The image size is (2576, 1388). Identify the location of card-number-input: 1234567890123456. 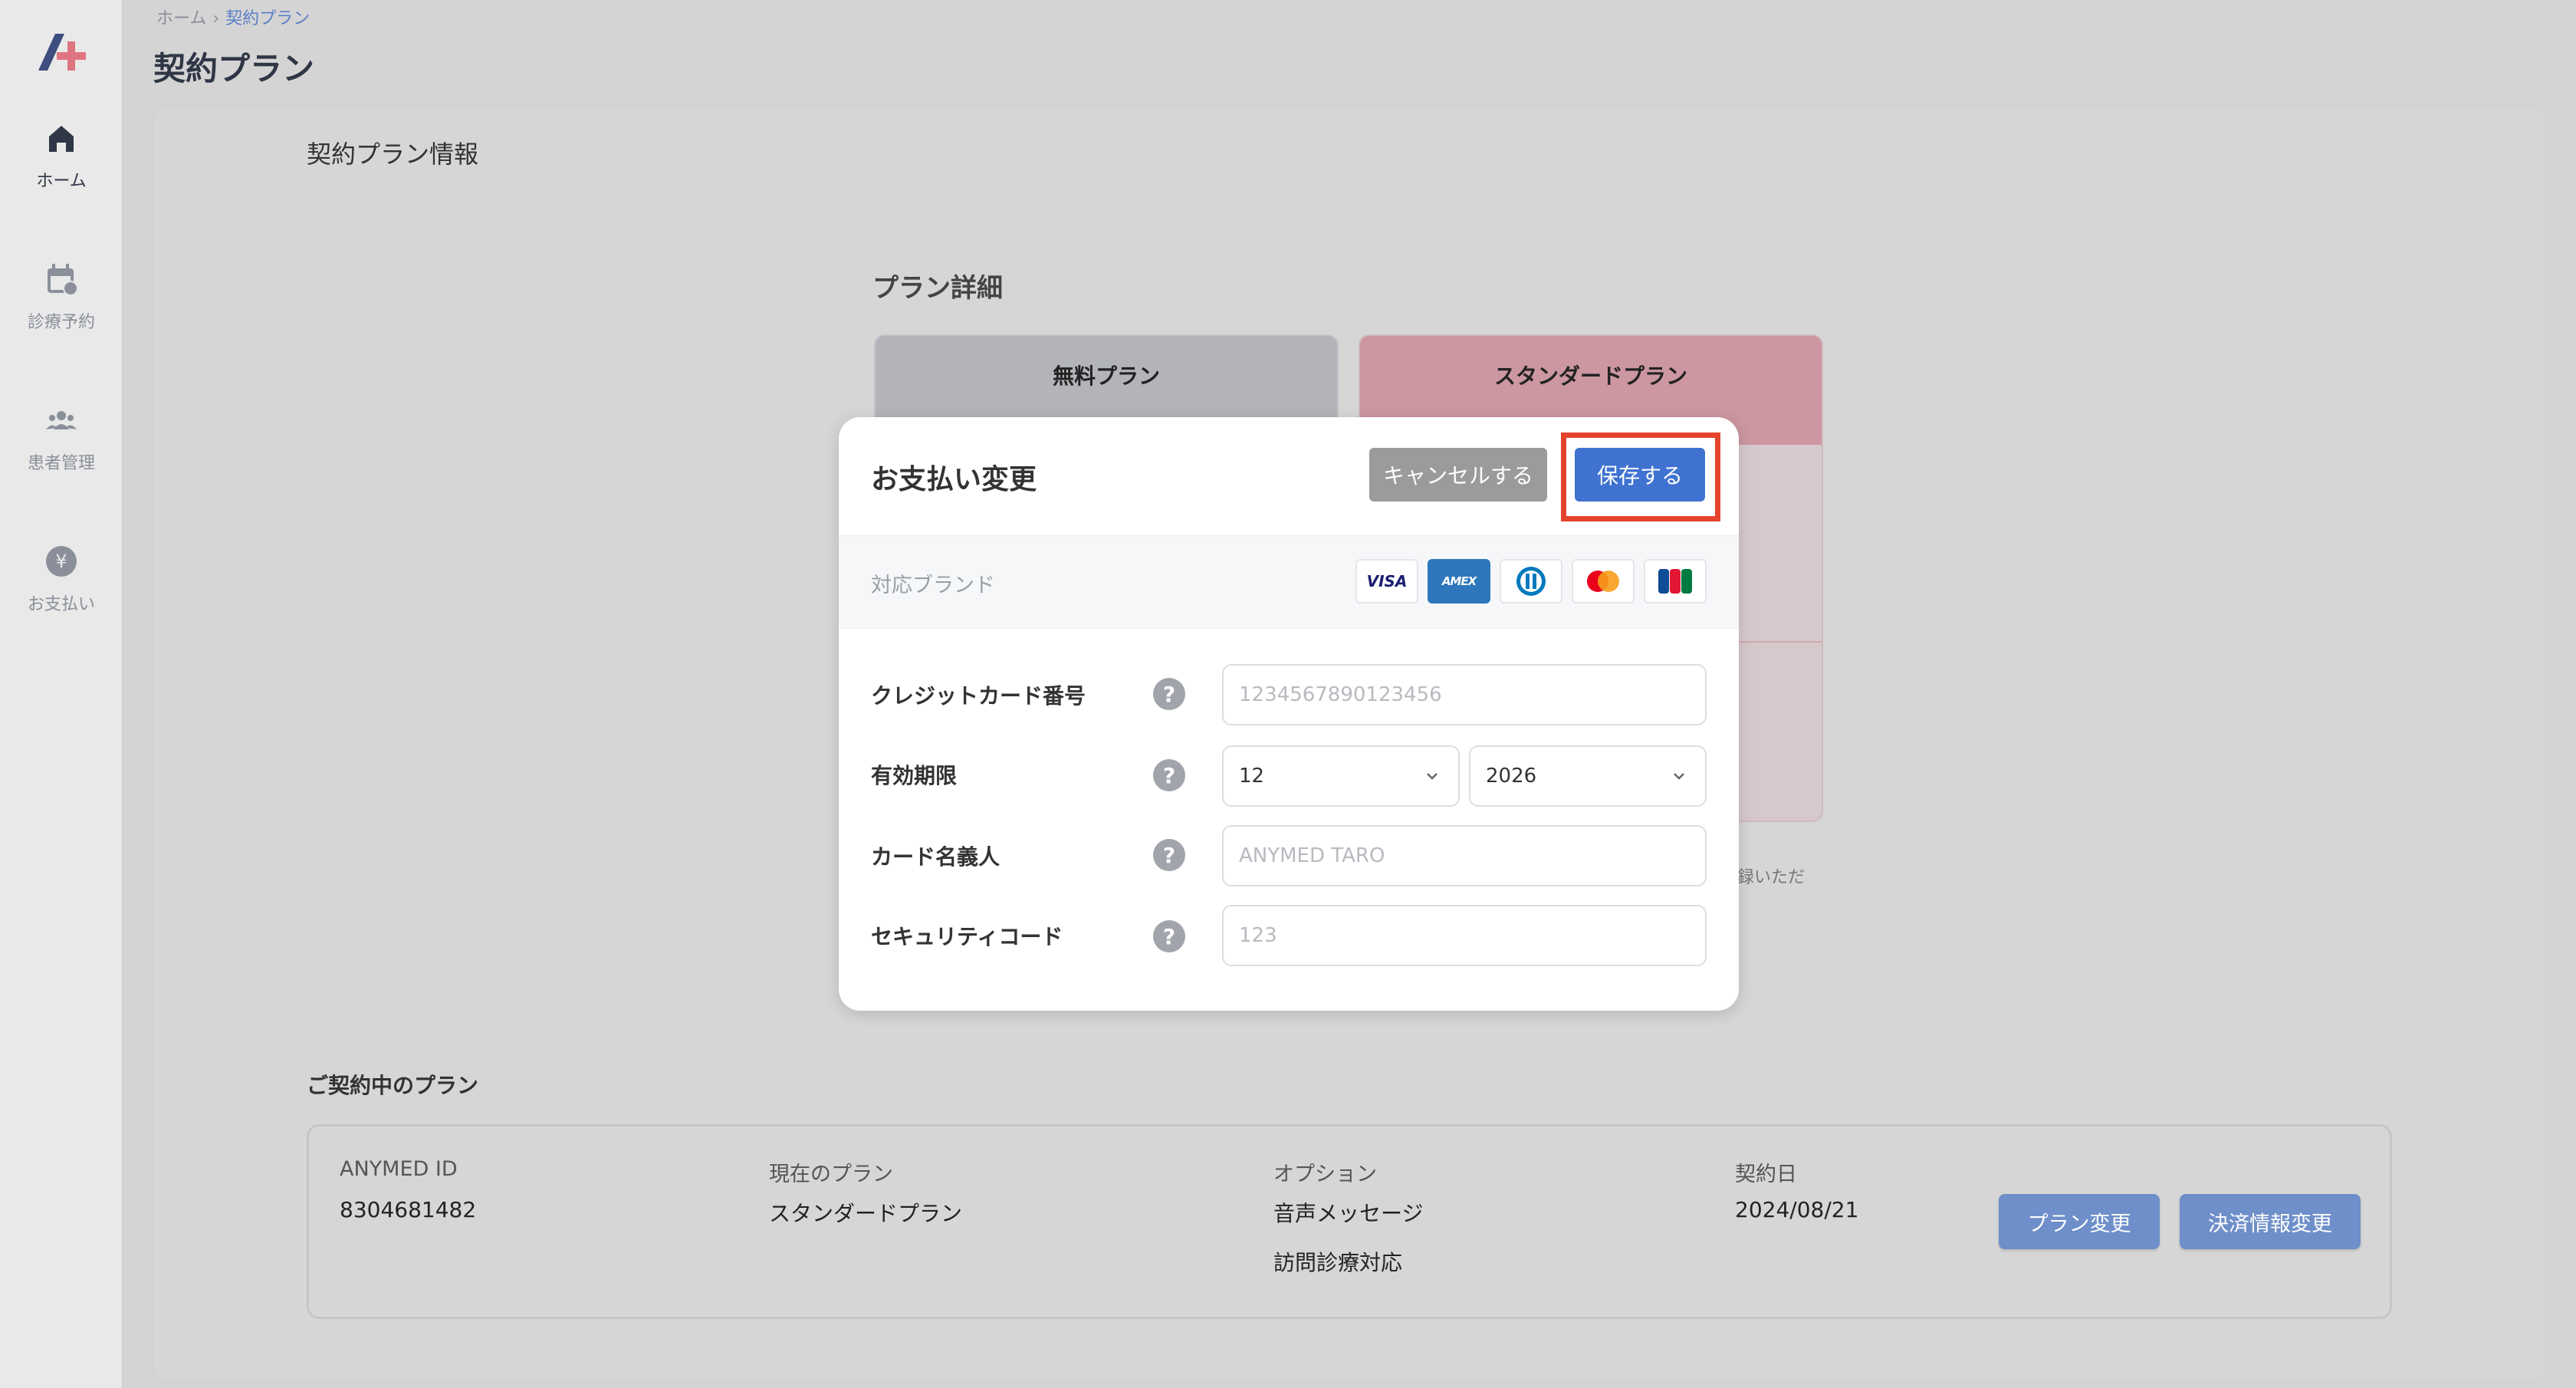
(1464, 694).